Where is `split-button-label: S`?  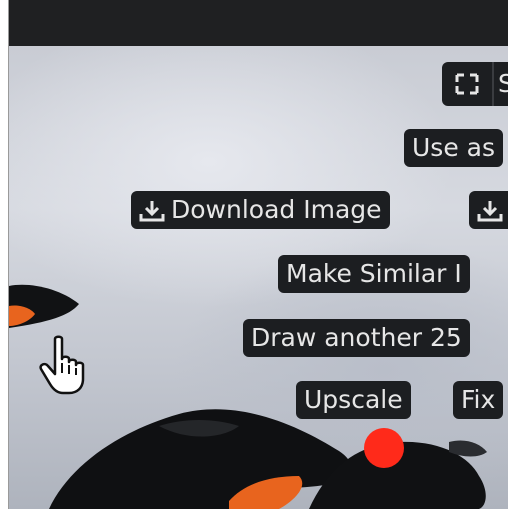 split-button-label: S is located at coordinates (503, 84).